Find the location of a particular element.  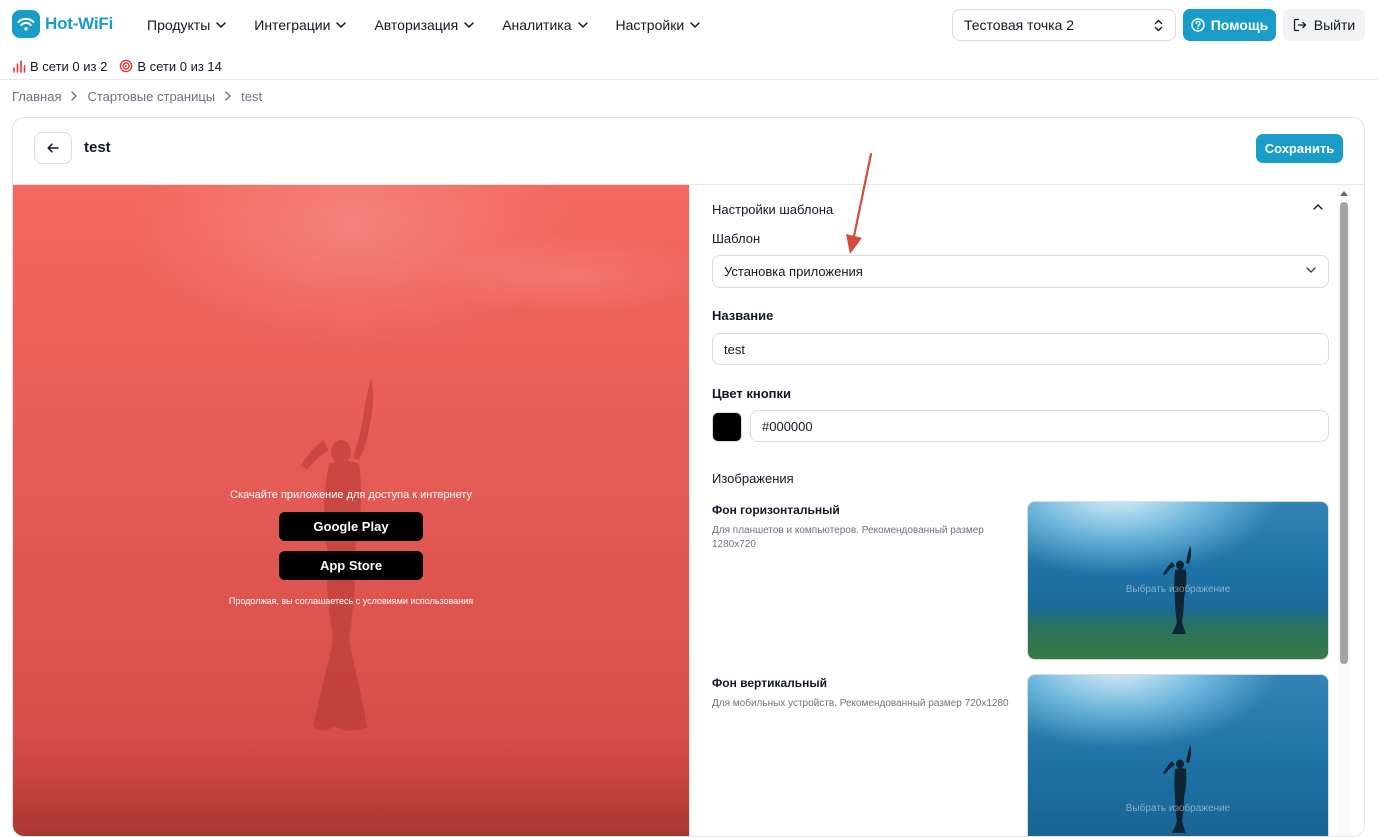

nav-item-label: Настройки is located at coordinates (650, 25).